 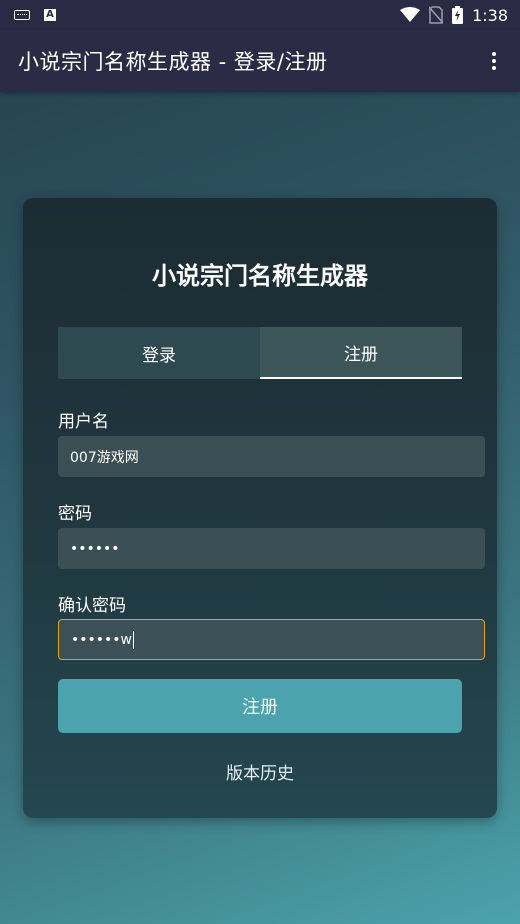 I want to click on card-title: 小说宗门名称生成器, so click(x=260, y=276).